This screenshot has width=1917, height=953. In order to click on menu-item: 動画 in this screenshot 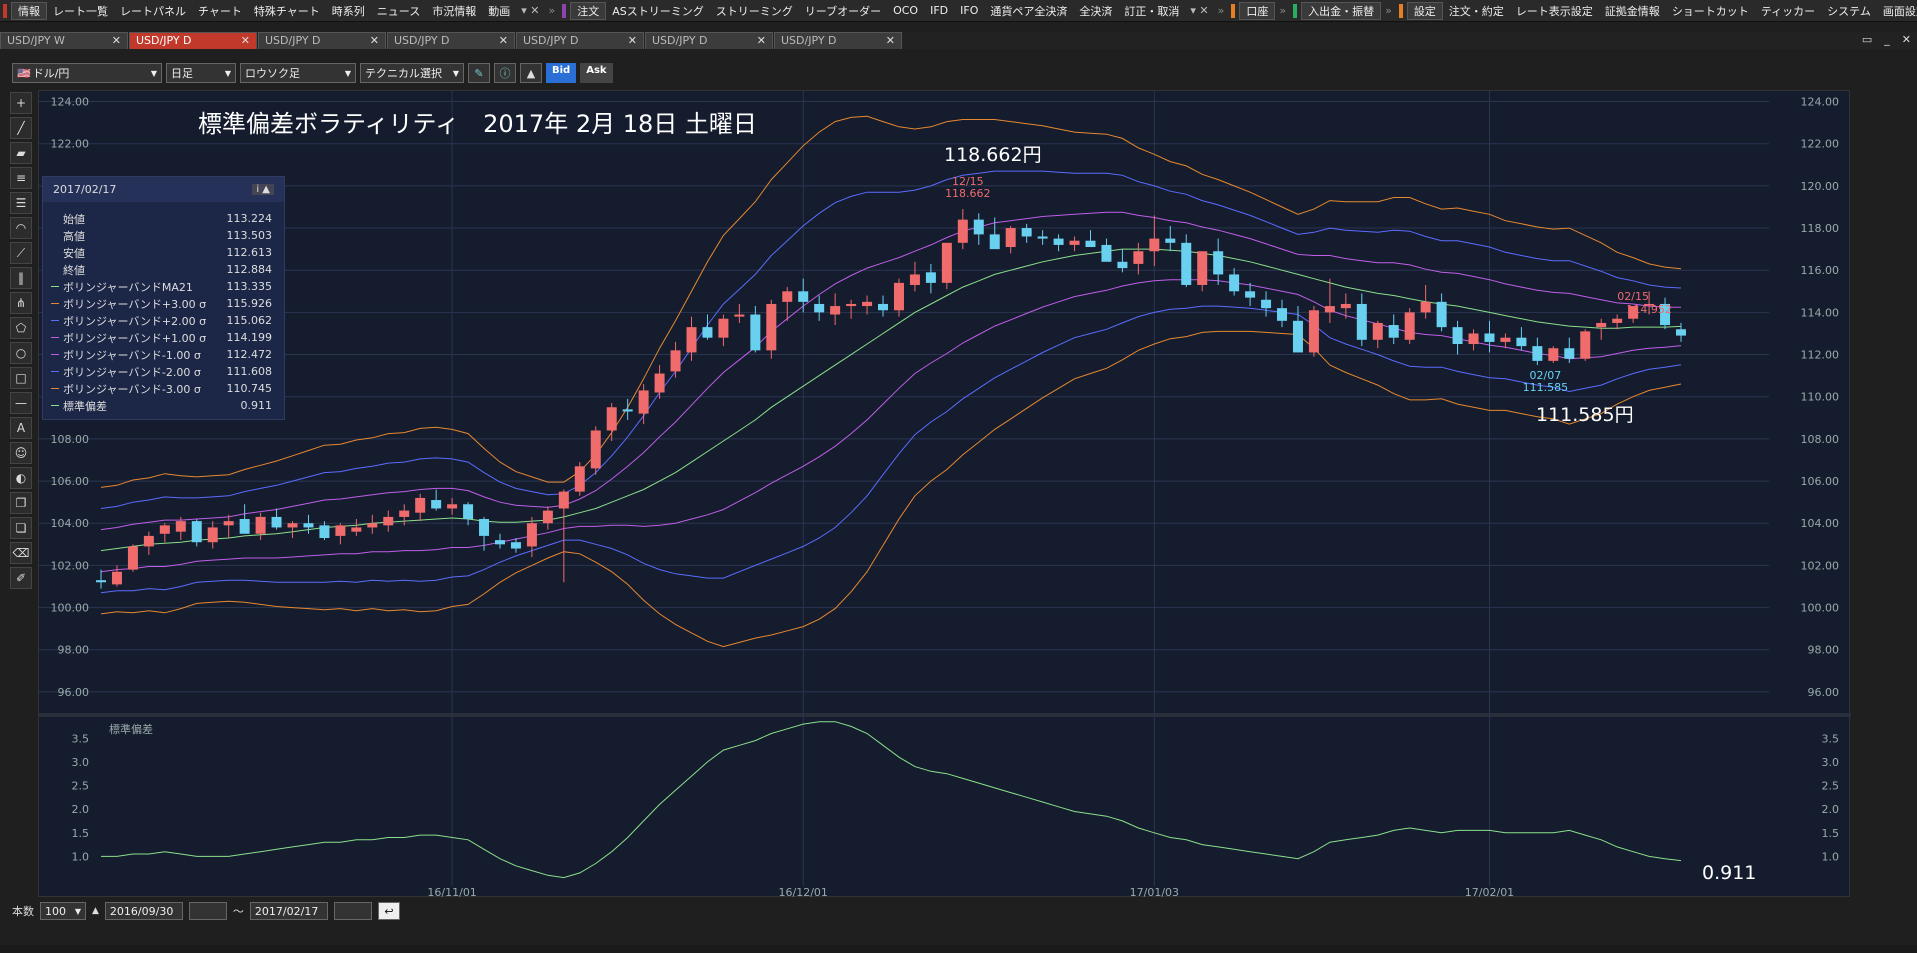, I will do `click(499, 11)`.